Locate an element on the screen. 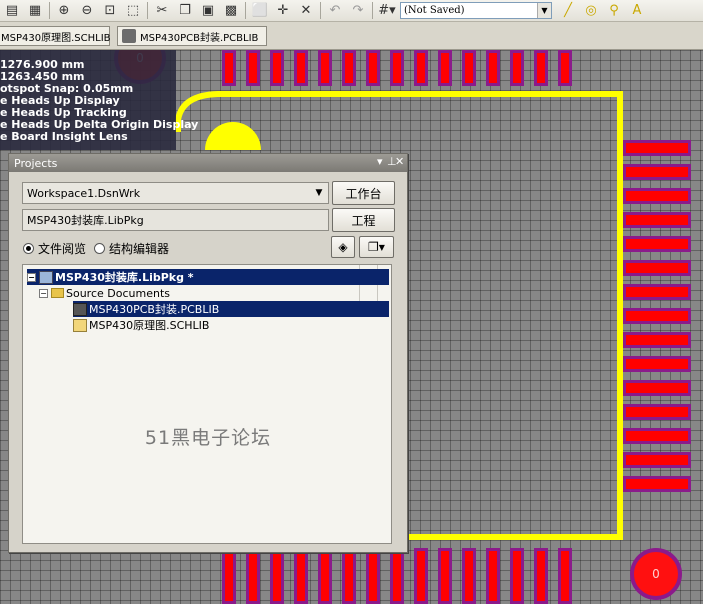 This screenshot has height=604, width=703. tree-row-pcblib: MSP430PCB封装.PCBLIB is located at coordinates (231, 309).